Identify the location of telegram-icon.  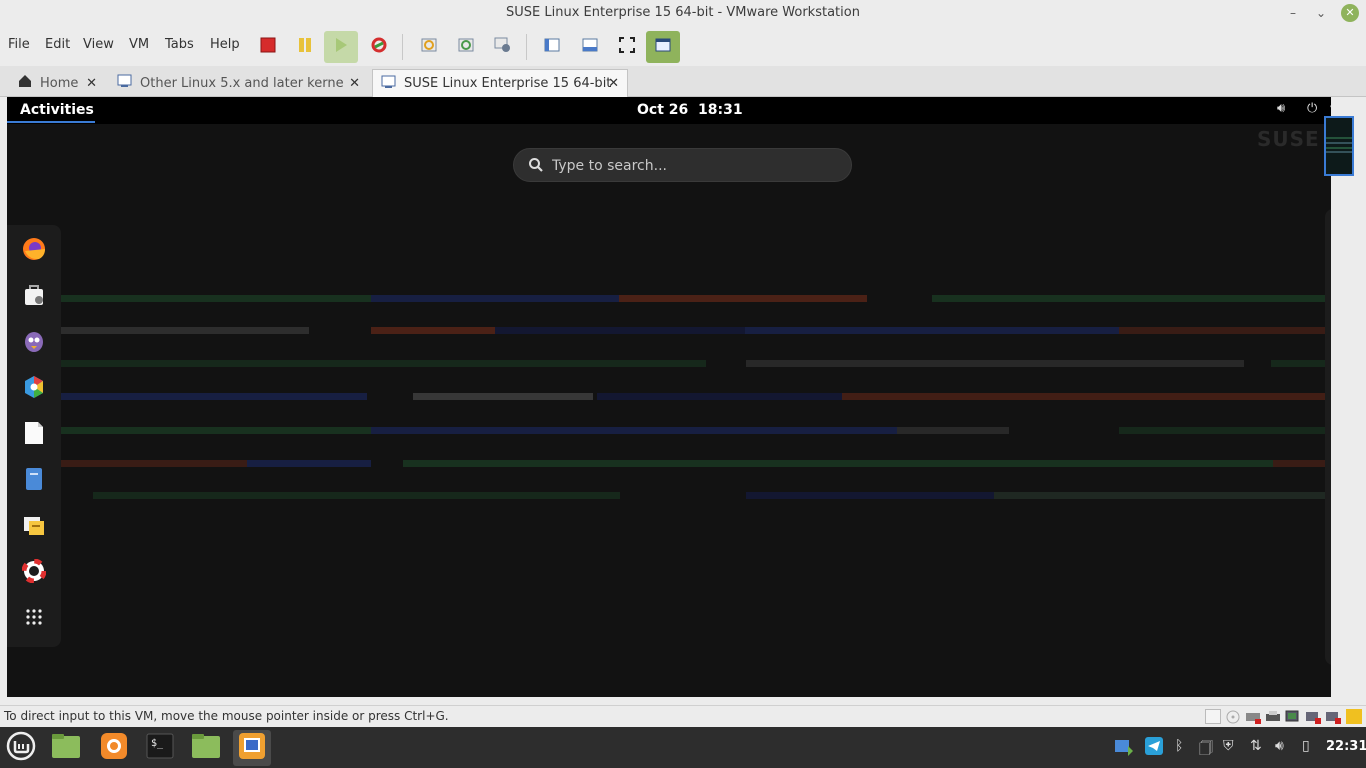
(1154, 748).